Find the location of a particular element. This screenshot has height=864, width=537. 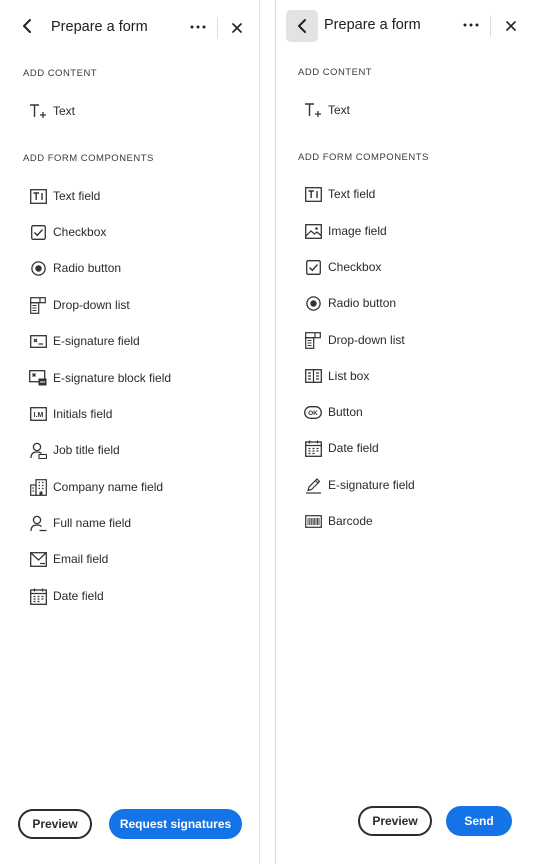

esignature-block-icon is located at coordinates (38, 378).